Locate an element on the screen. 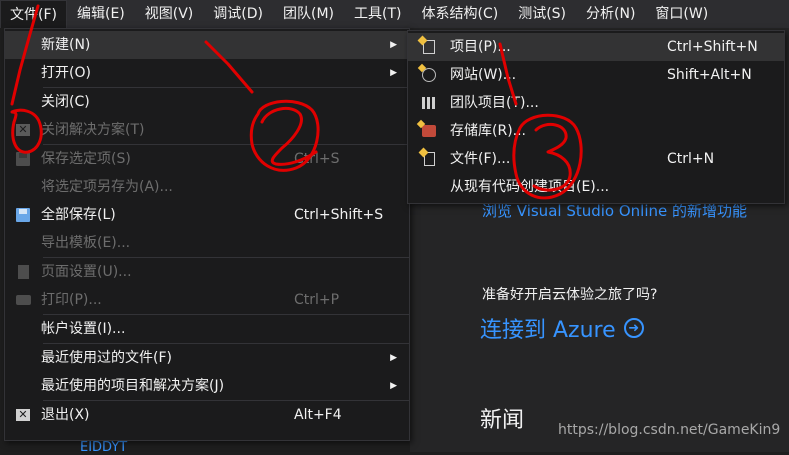  menu-item-label: 关闭(C) is located at coordinates (65, 102).